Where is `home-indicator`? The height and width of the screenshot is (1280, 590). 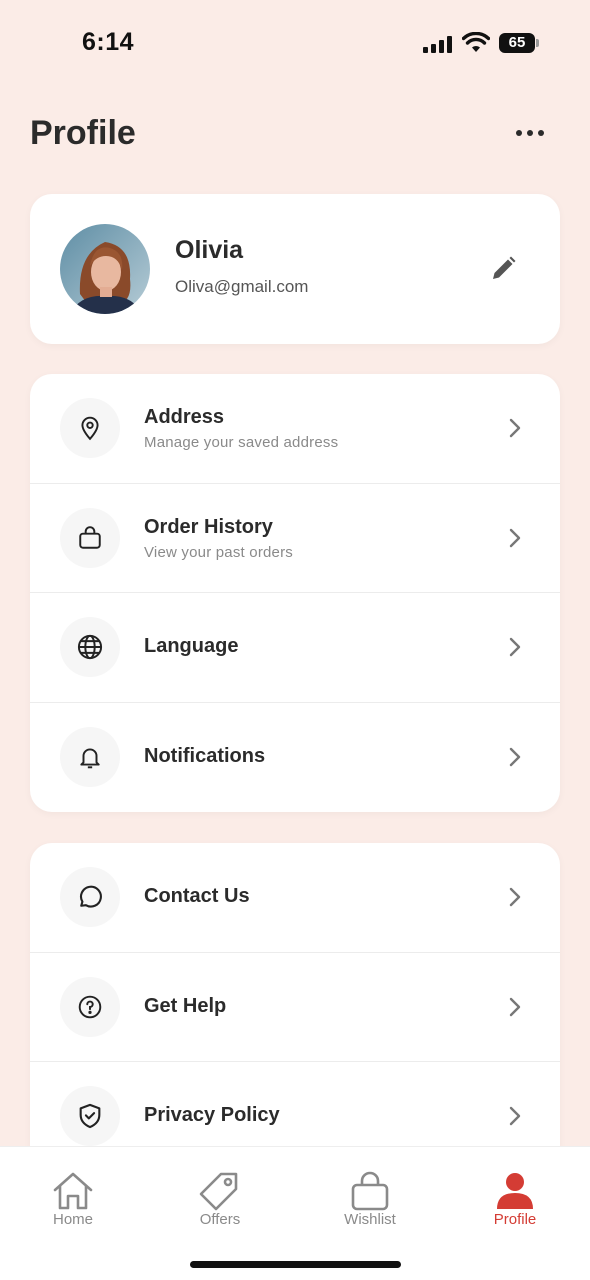 home-indicator is located at coordinates (295, 1264).